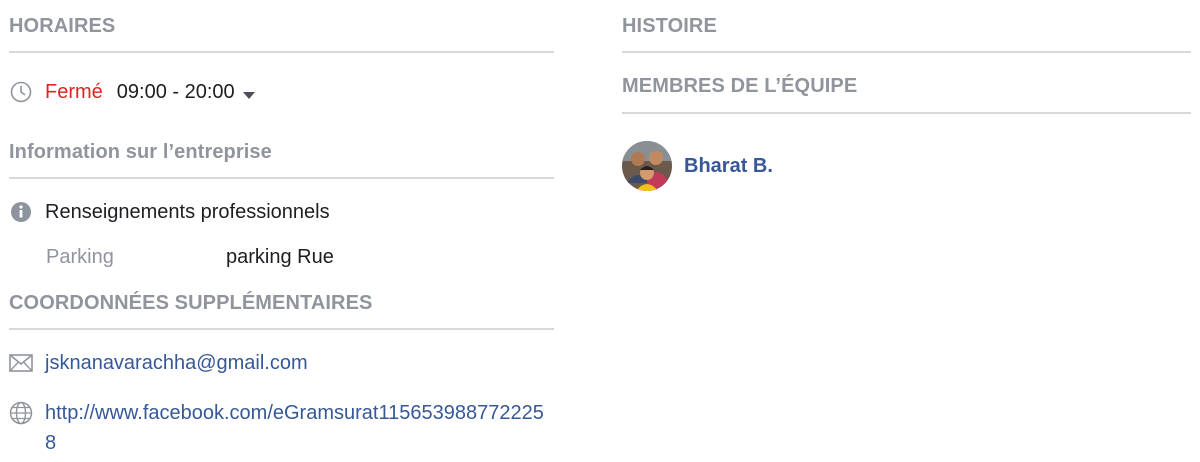 The image size is (1200, 462). Describe the element at coordinates (176, 363) in the screenshot. I see `email-link: jsknanavarachha@gmail.com` at that location.